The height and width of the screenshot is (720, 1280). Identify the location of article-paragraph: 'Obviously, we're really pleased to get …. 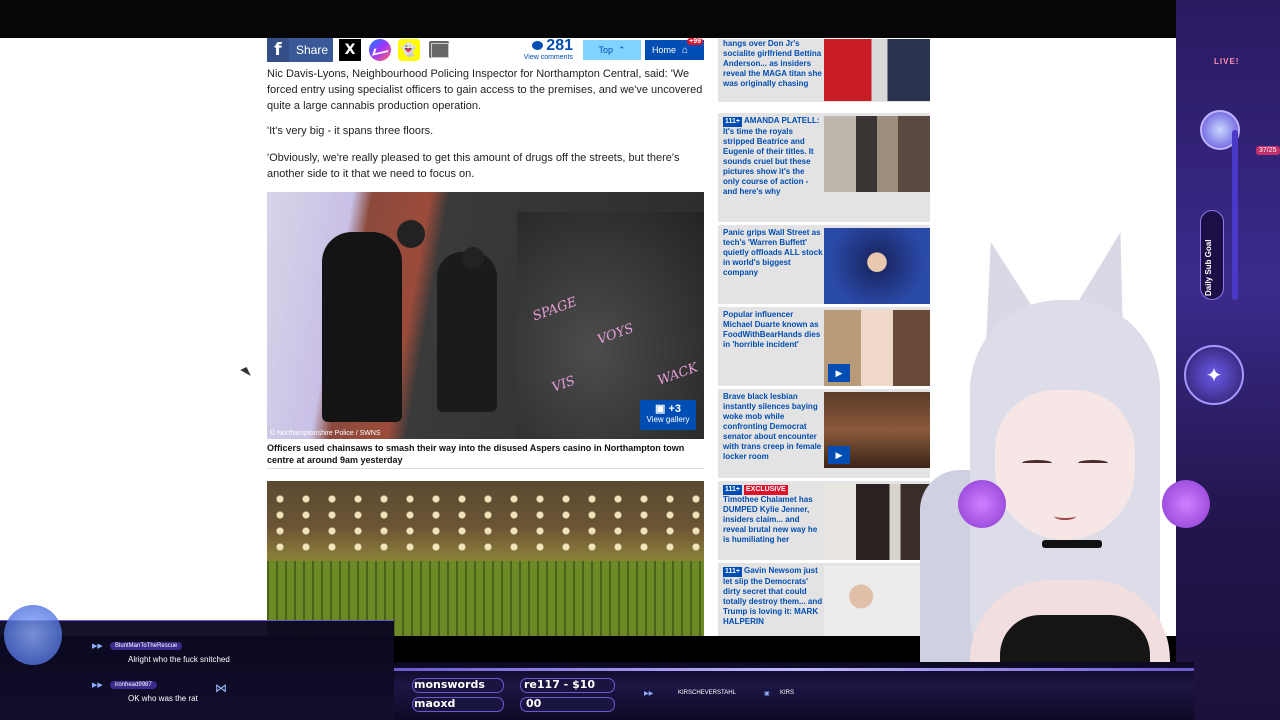
(473, 166).